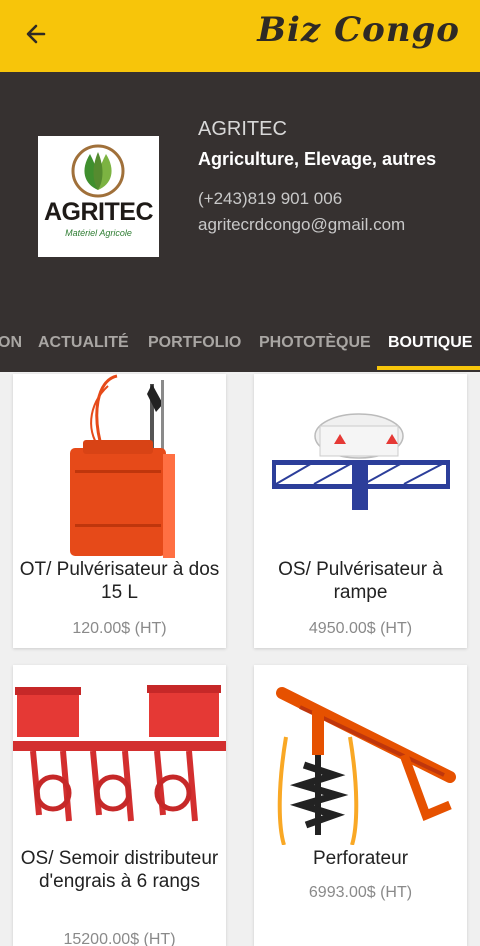  What do you see at coordinates (315, 343) in the screenshot?
I see `tab-phototeque: PHOTOTÈQUE` at bounding box center [315, 343].